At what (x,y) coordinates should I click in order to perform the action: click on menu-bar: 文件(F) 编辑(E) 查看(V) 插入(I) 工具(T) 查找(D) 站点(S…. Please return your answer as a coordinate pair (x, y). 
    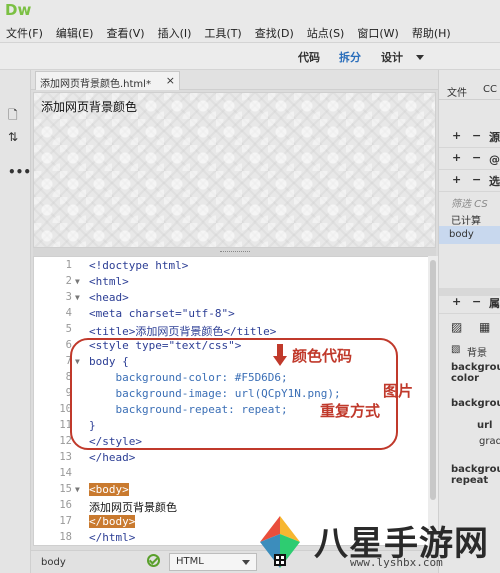
    Looking at the image, I should click on (250, 32).